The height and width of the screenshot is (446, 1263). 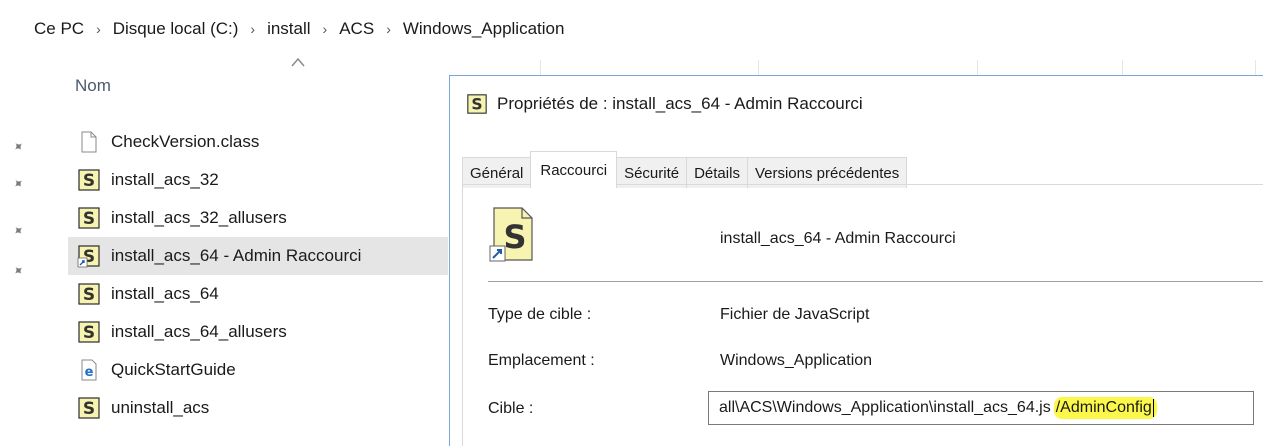 What do you see at coordinates (484, 29) in the screenshot?
I see `breadcrumb-item-windows-application: Windows_Application` at bounding box center [484, 29].